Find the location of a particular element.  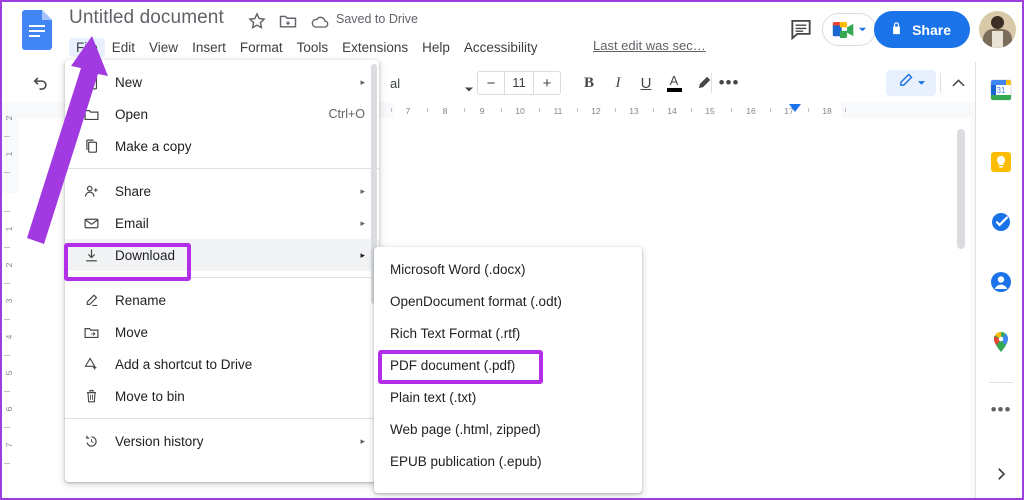

hruler-tick: 9 is located at coordinates (482, 111).